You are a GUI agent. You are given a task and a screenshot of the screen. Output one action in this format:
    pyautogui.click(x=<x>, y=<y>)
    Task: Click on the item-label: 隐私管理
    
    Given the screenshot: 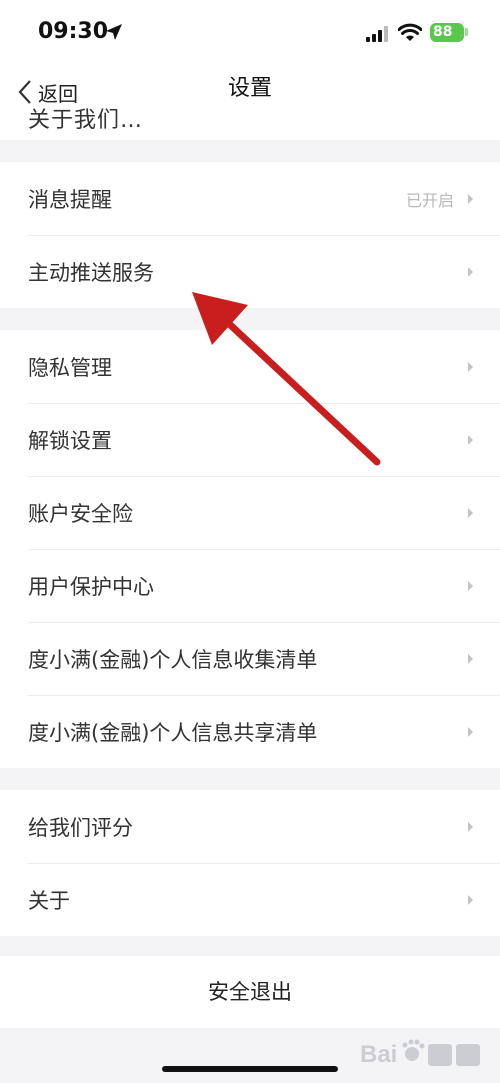 What is the action you would take?
    pyautogui.click(x=70, y=367)
    